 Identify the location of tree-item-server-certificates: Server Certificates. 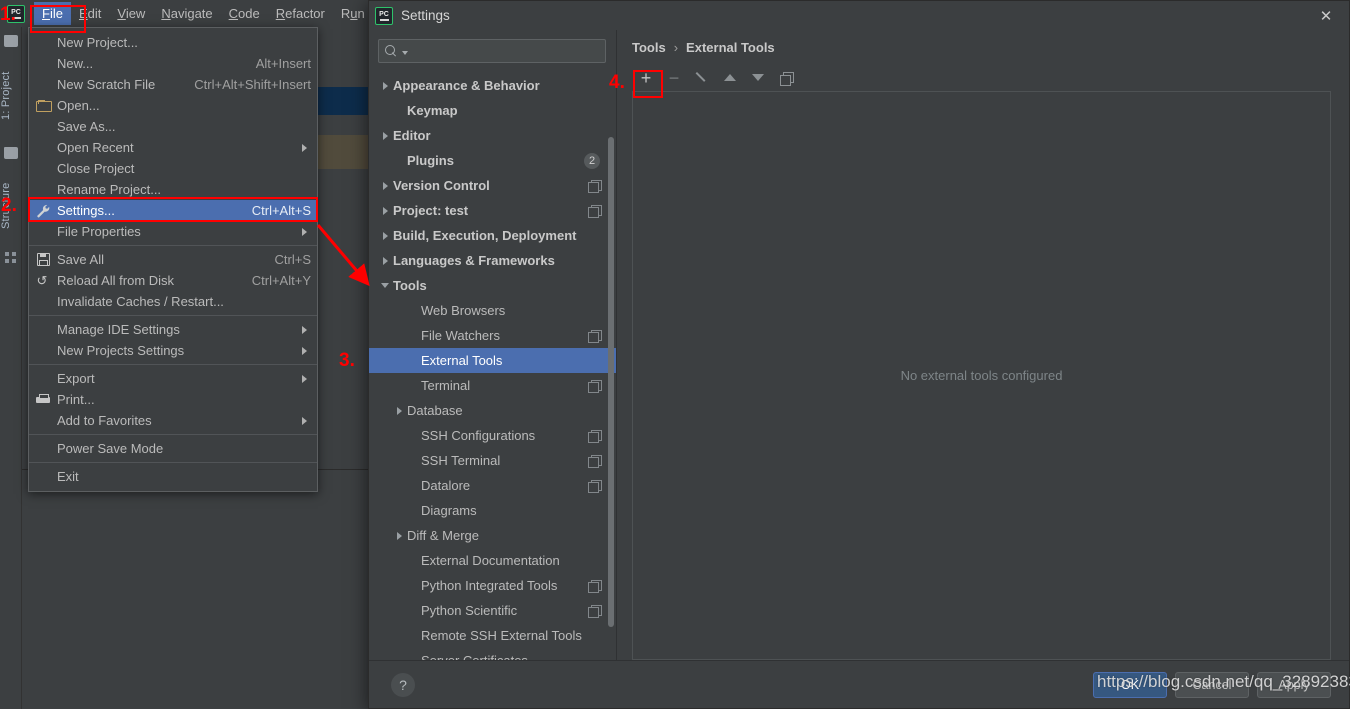
(492, 654).